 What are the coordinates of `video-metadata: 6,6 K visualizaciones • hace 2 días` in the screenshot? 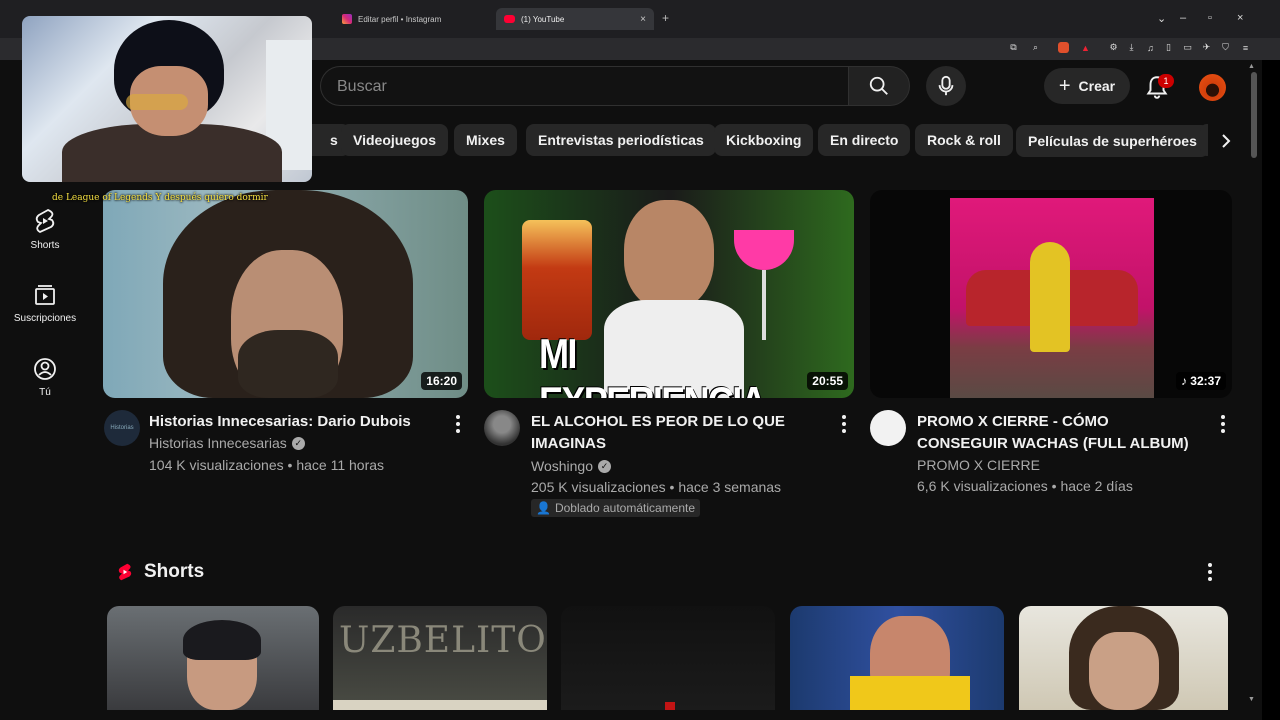 It's located at (1025, 486).